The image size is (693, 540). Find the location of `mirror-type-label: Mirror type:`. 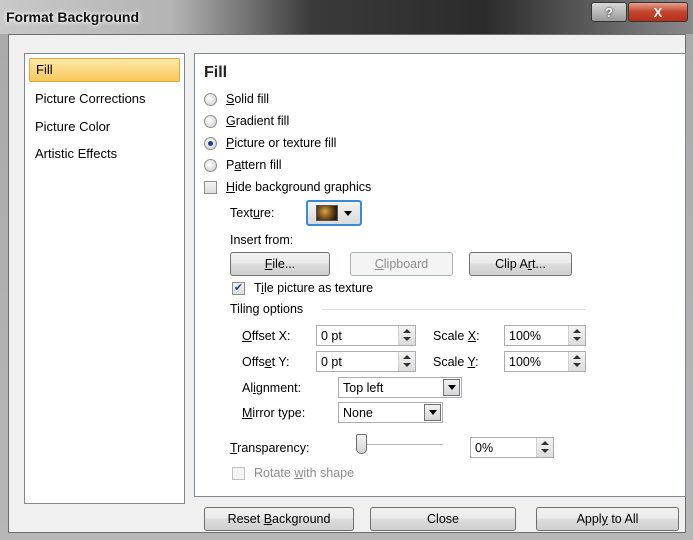

mirror-type-label: Mirror type: is located at coordinates (274, 413).